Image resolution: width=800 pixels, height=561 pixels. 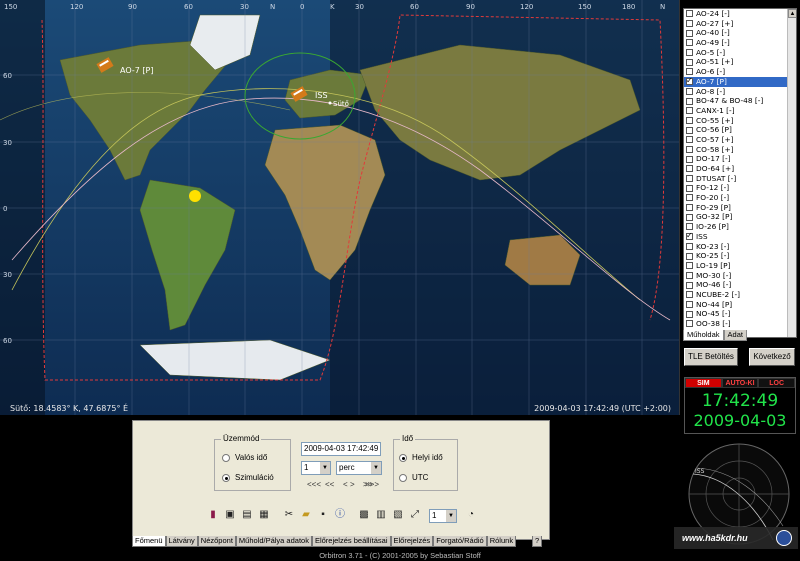 I want to click on unit-select: perc ▼, so click(x=359, y=468).